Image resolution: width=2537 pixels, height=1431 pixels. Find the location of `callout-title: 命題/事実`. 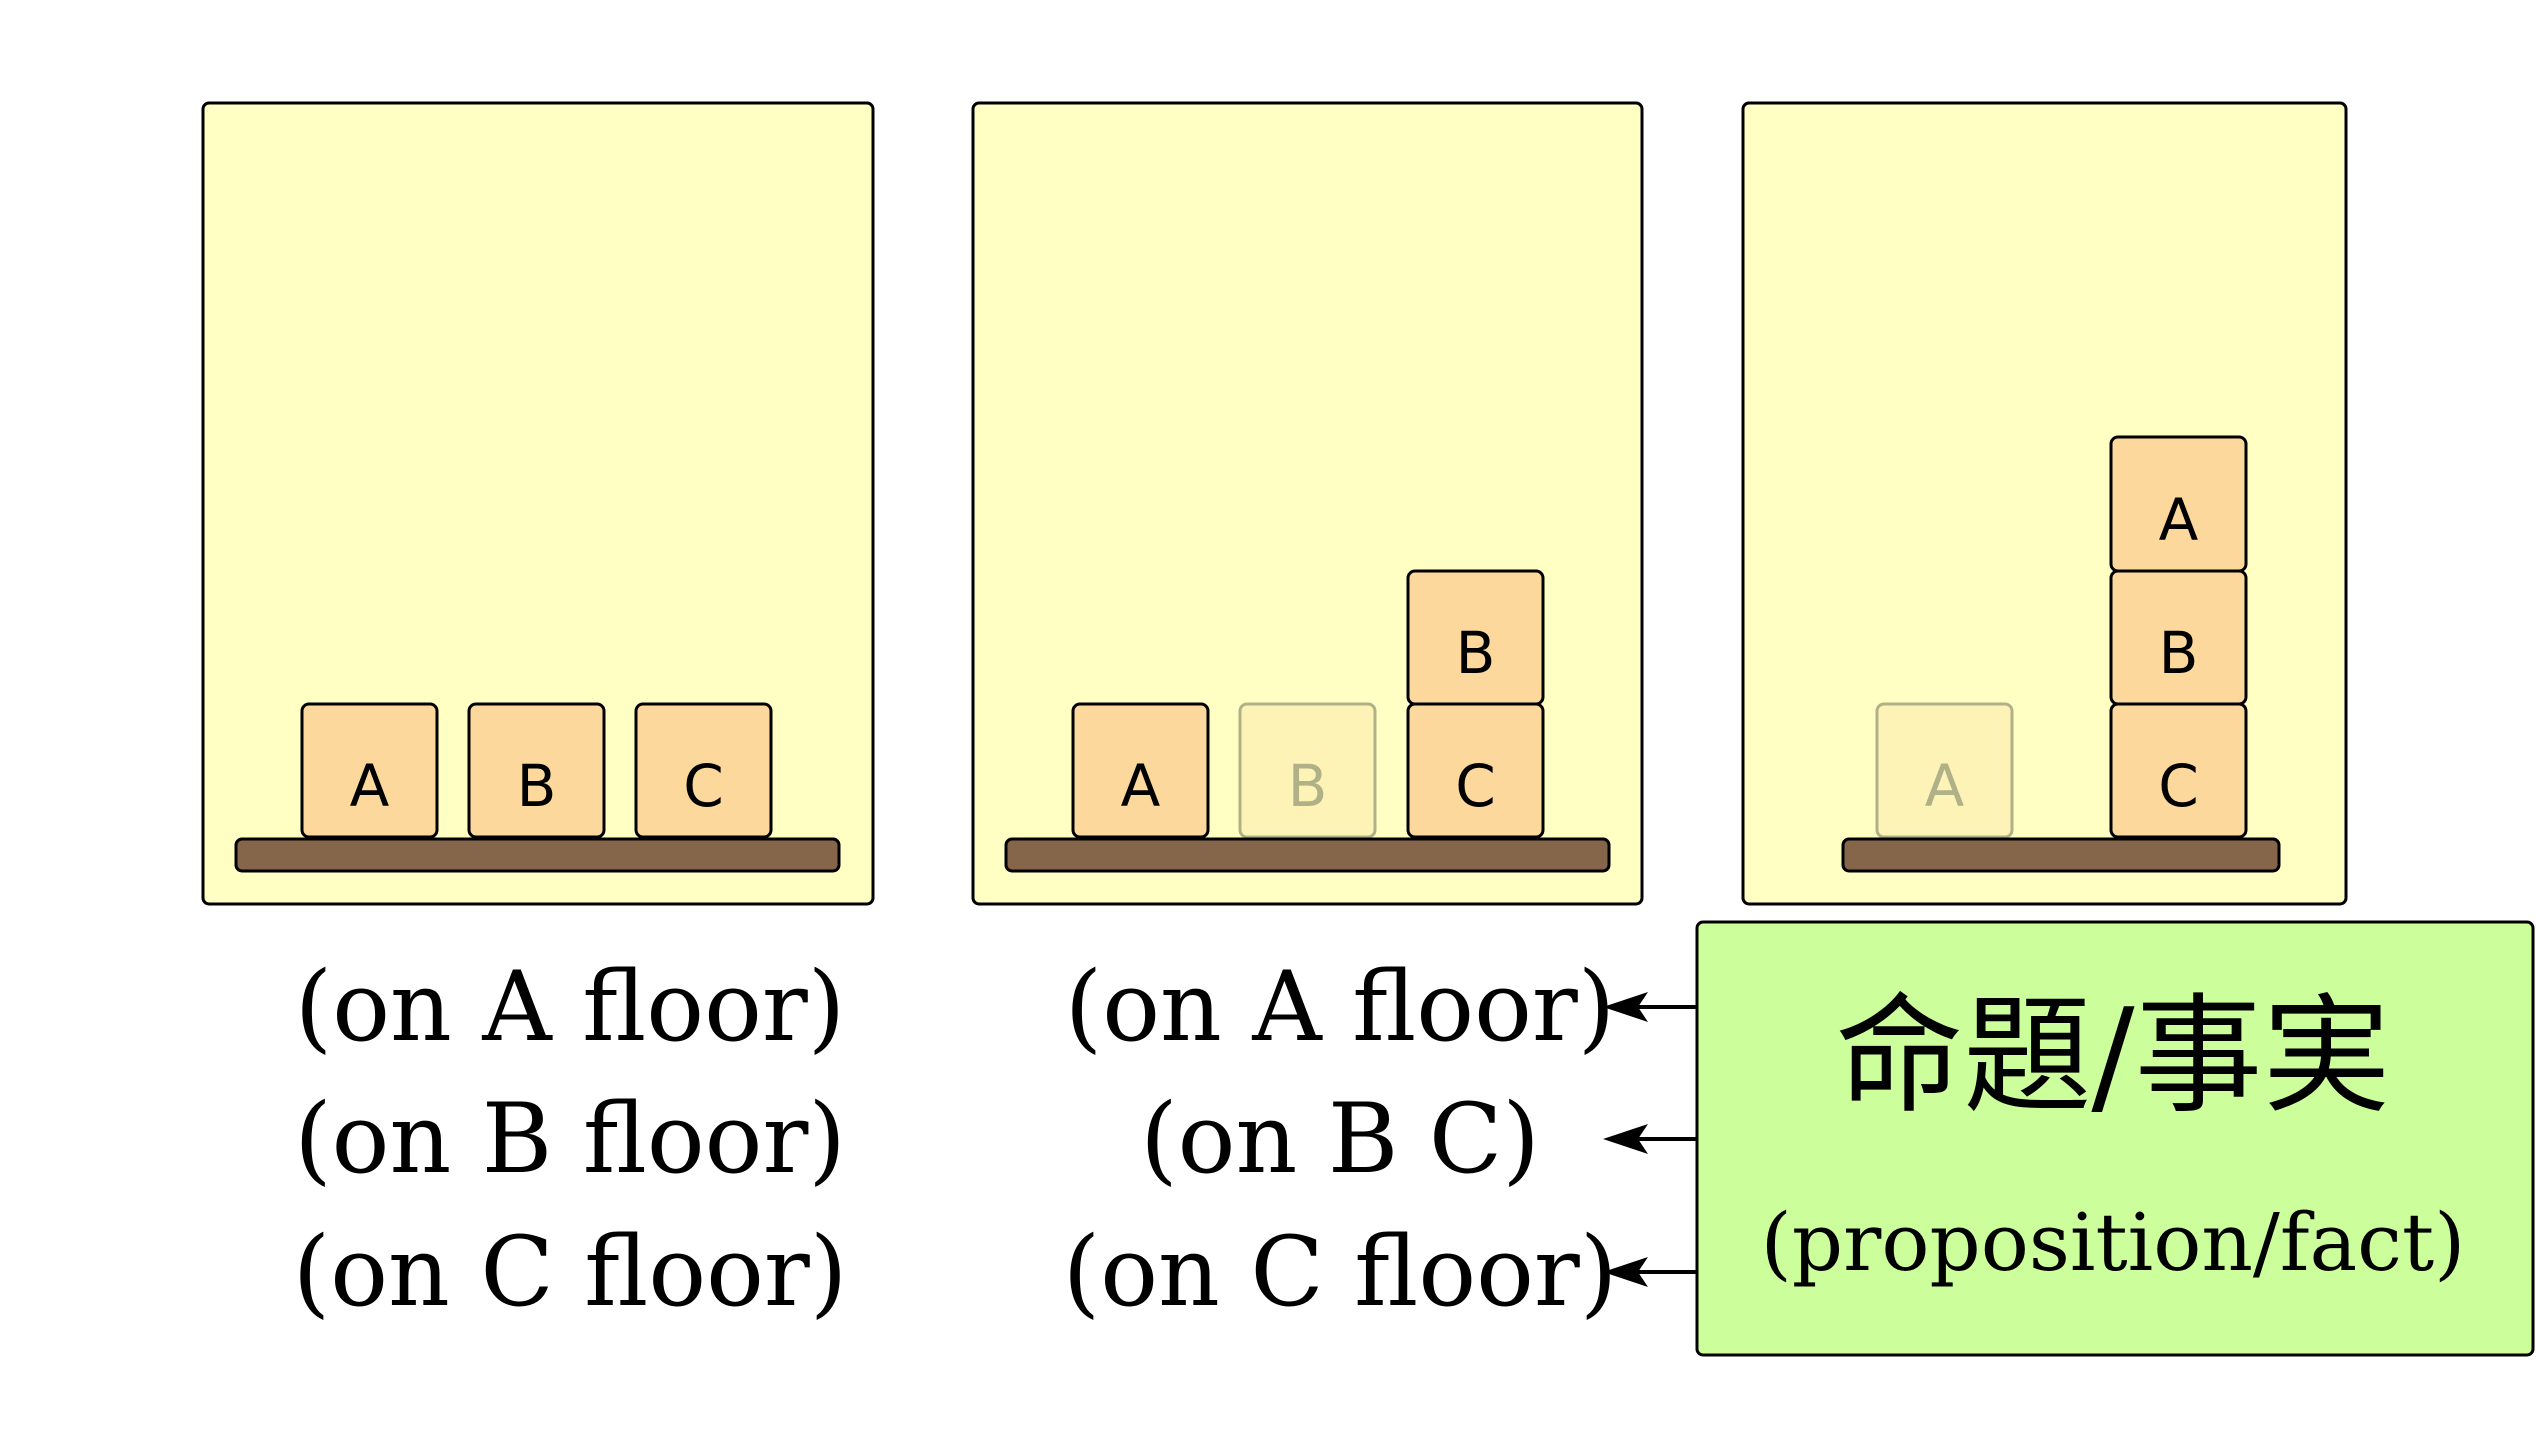

callout-title: 命題/事実 is located at coordinates (2112, 1056).